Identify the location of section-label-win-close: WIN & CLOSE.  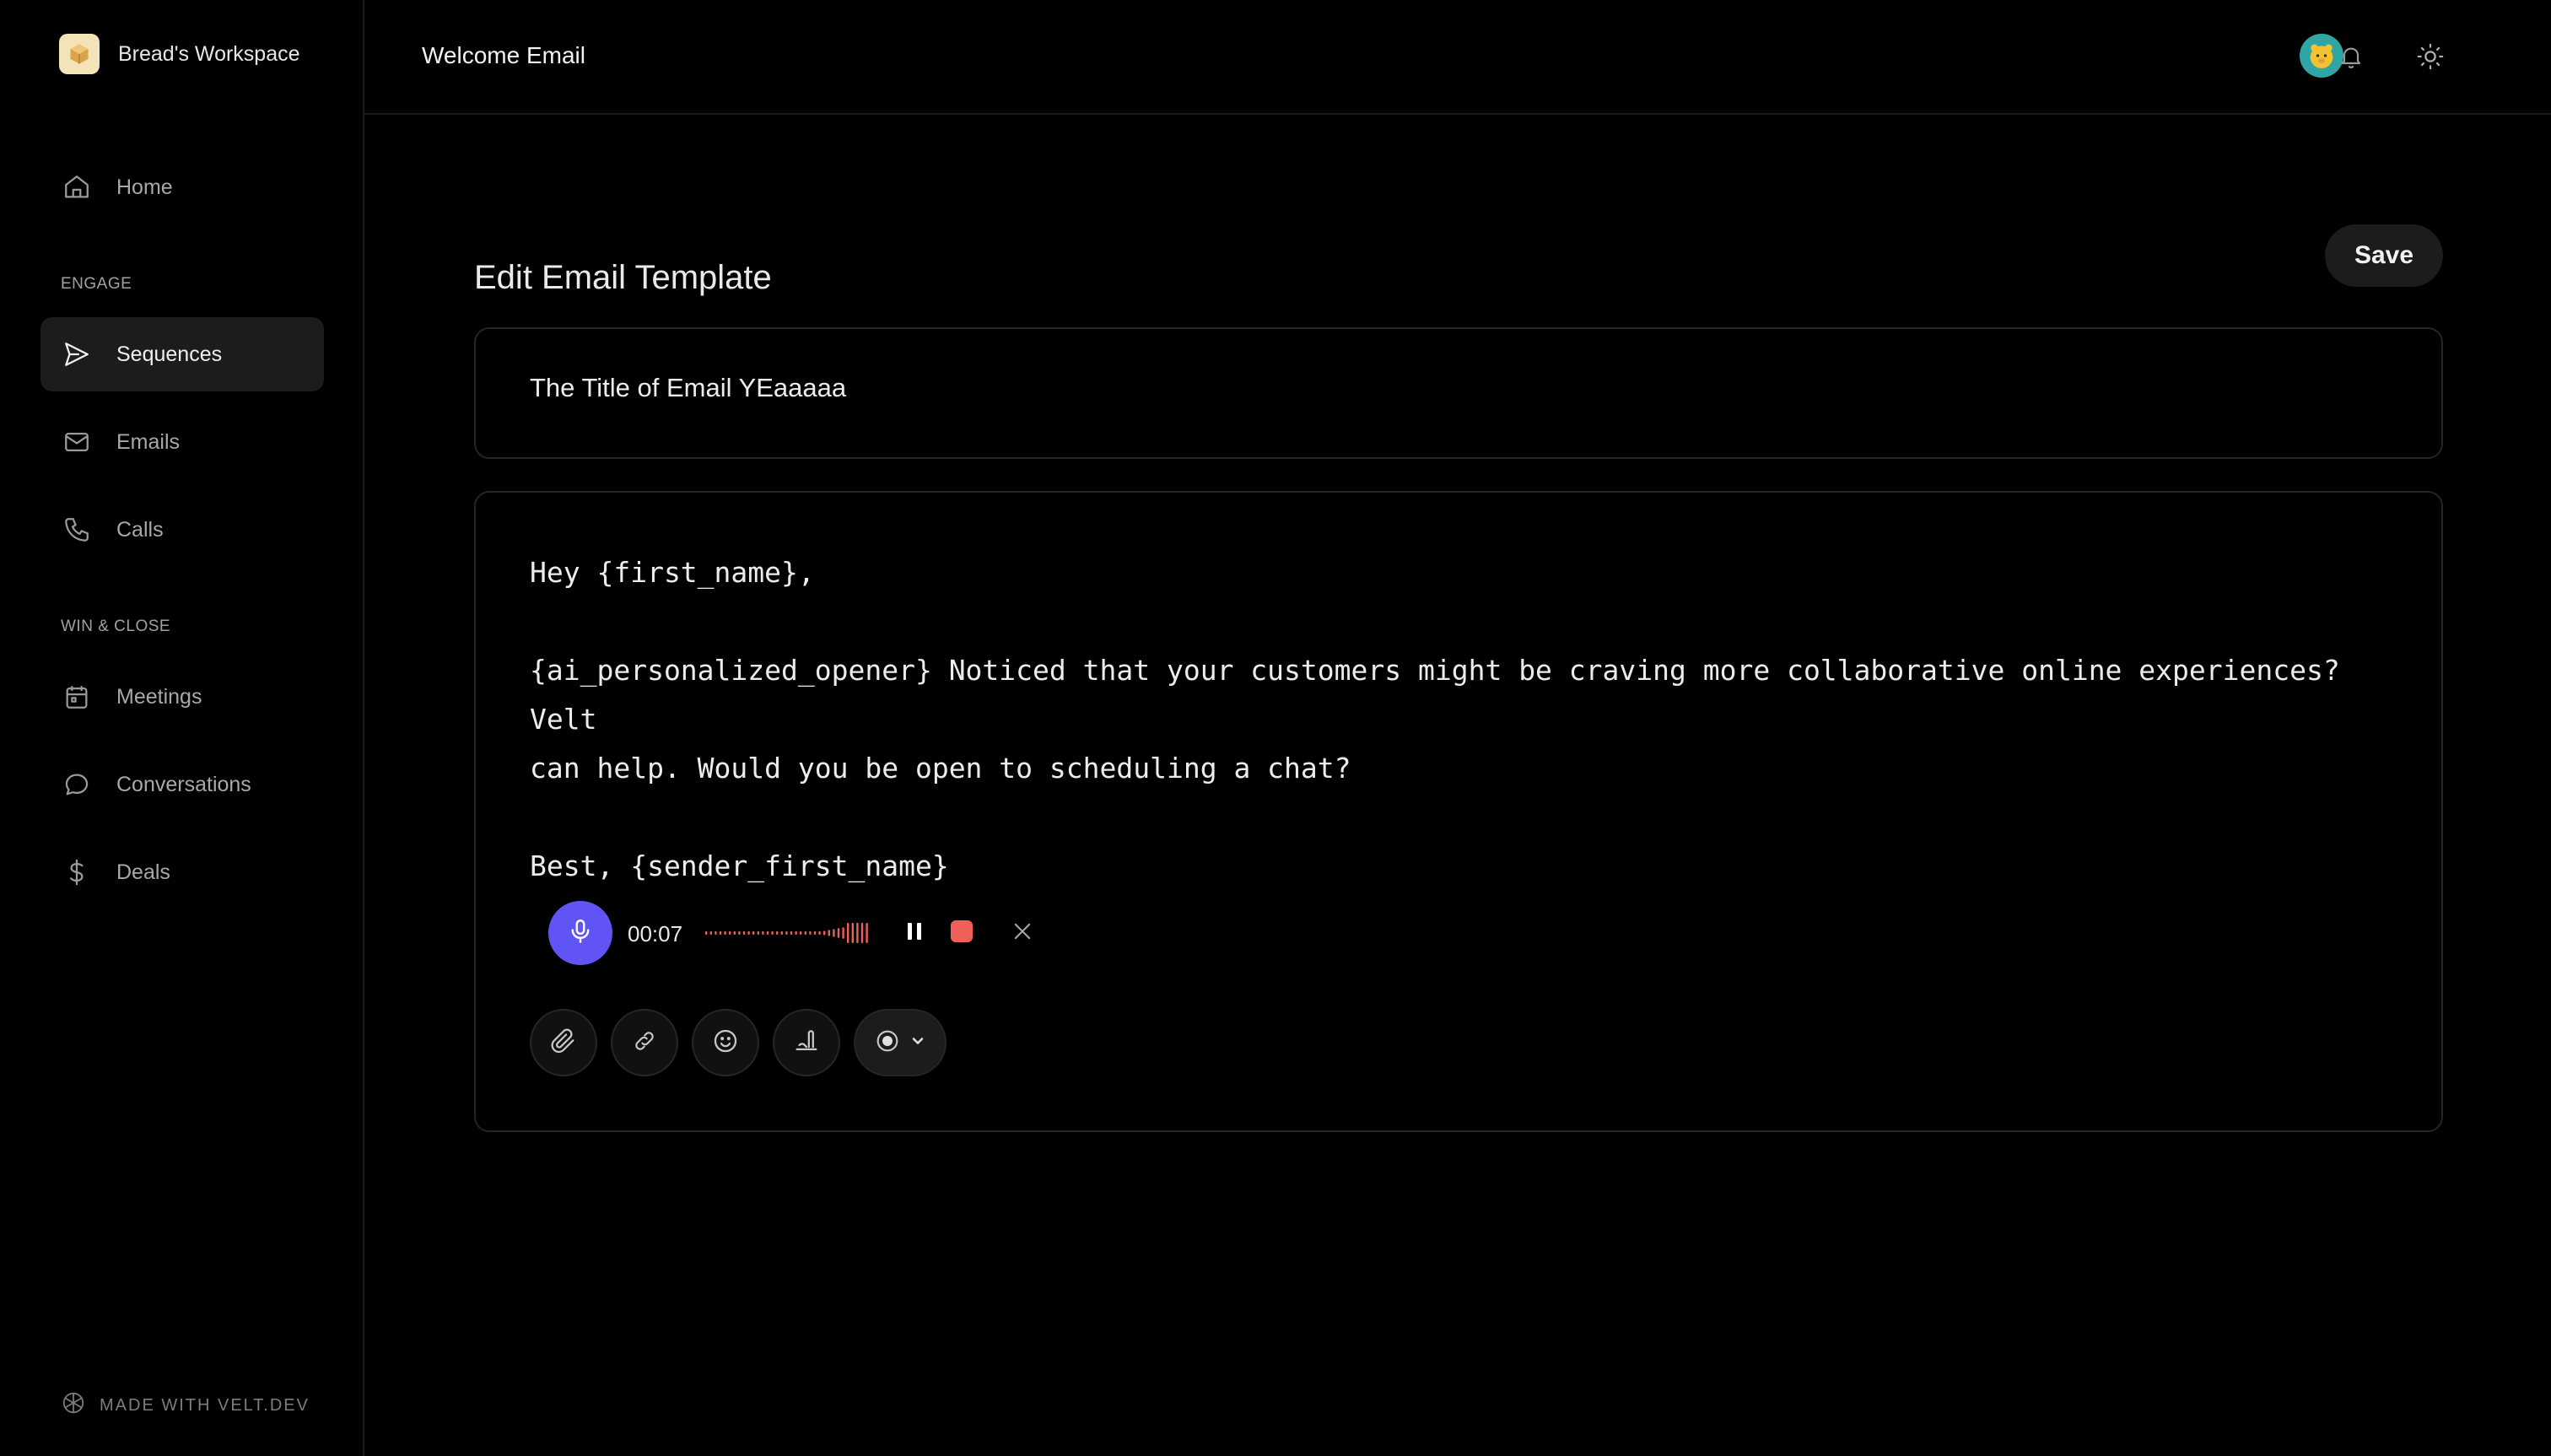
(116, 626).